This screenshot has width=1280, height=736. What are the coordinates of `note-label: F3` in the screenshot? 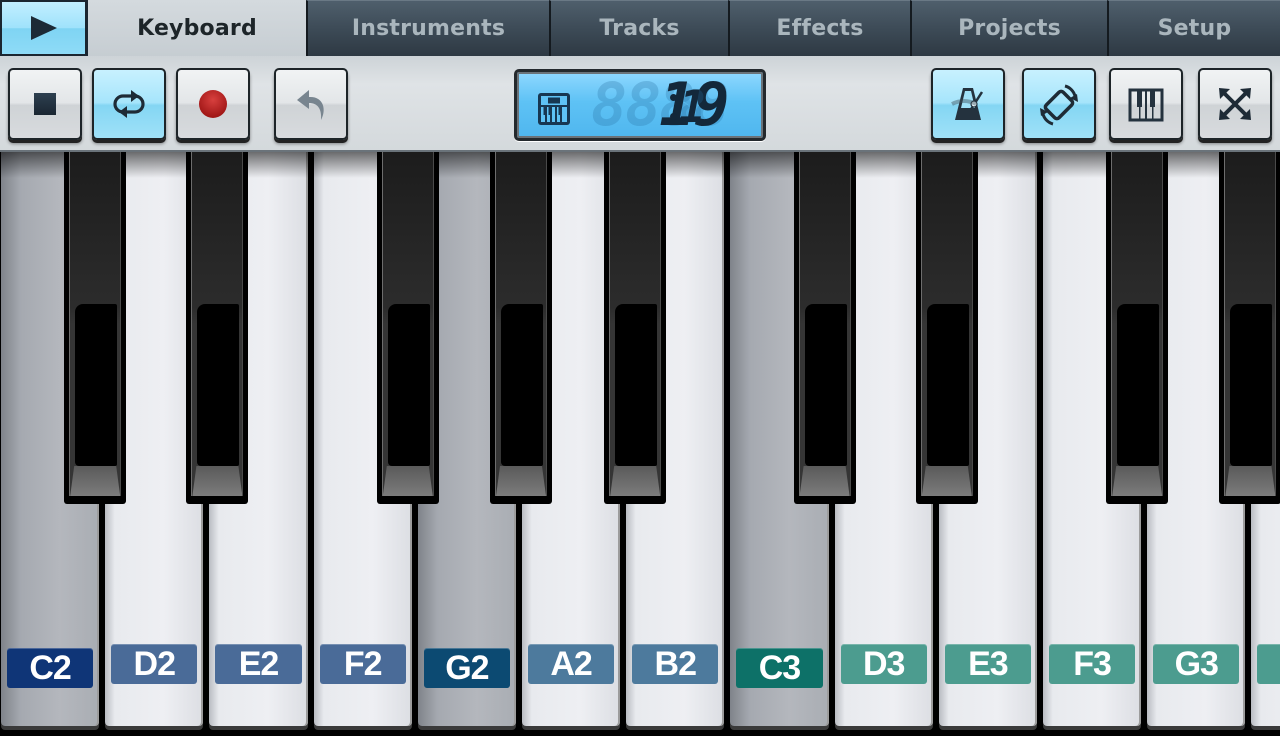 It's located at (1092, 664).